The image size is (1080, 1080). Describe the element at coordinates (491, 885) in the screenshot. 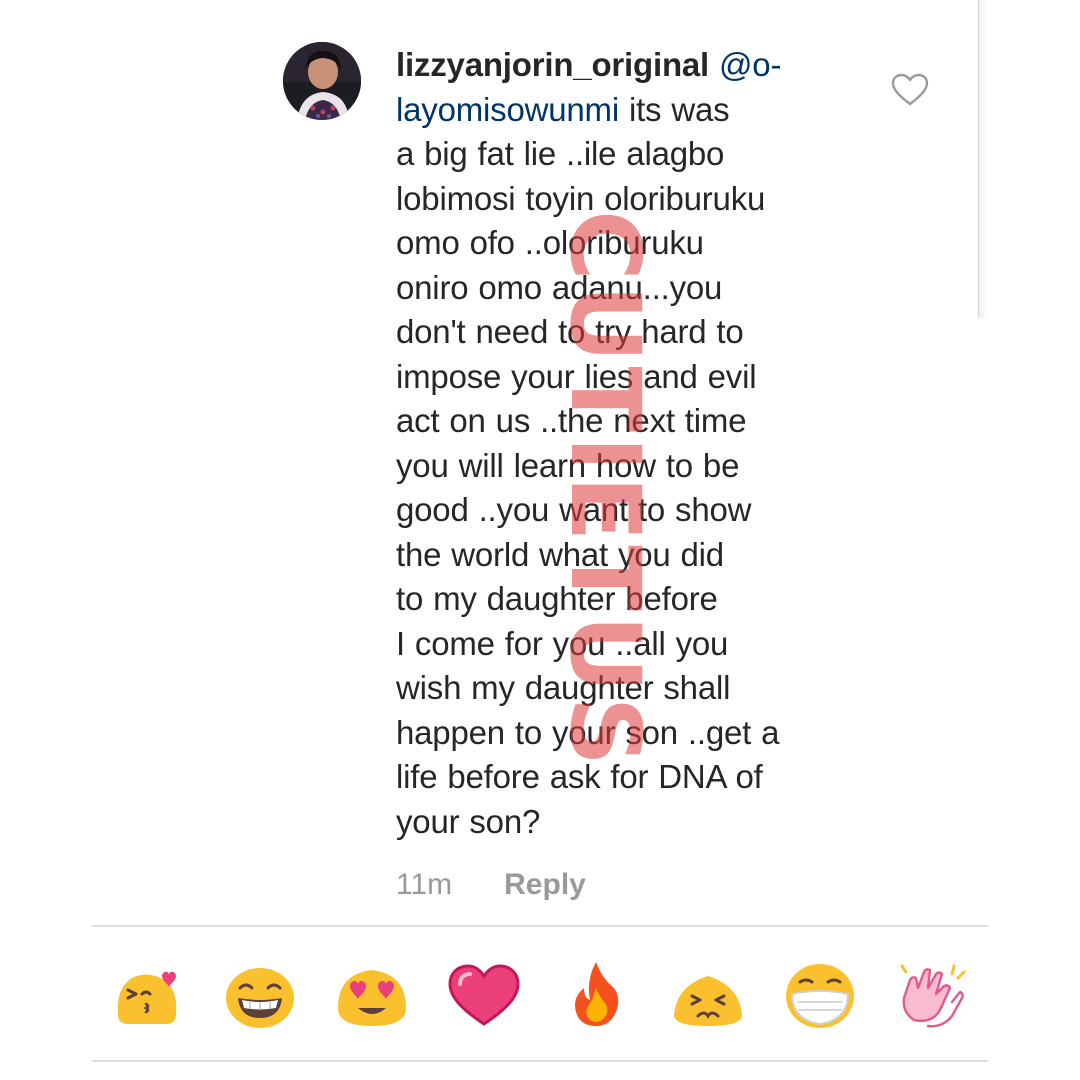

I see `comment-meta: 11m Reply` at that location.